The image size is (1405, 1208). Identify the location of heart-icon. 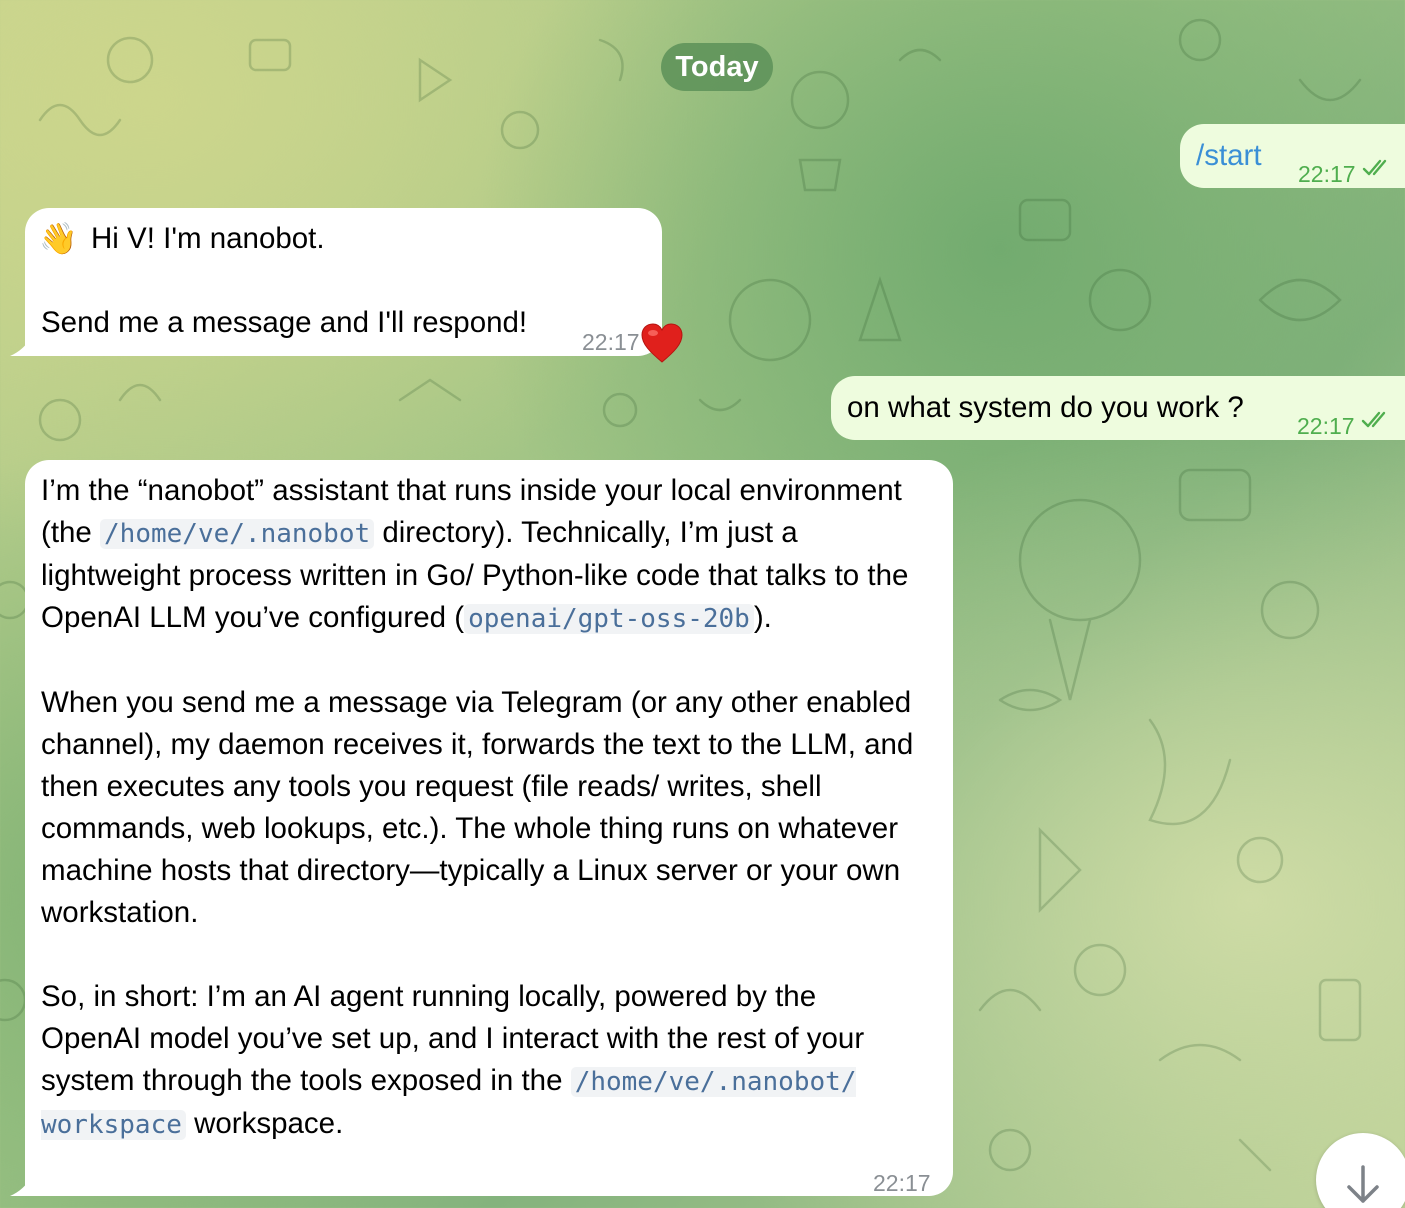
(662, 343).